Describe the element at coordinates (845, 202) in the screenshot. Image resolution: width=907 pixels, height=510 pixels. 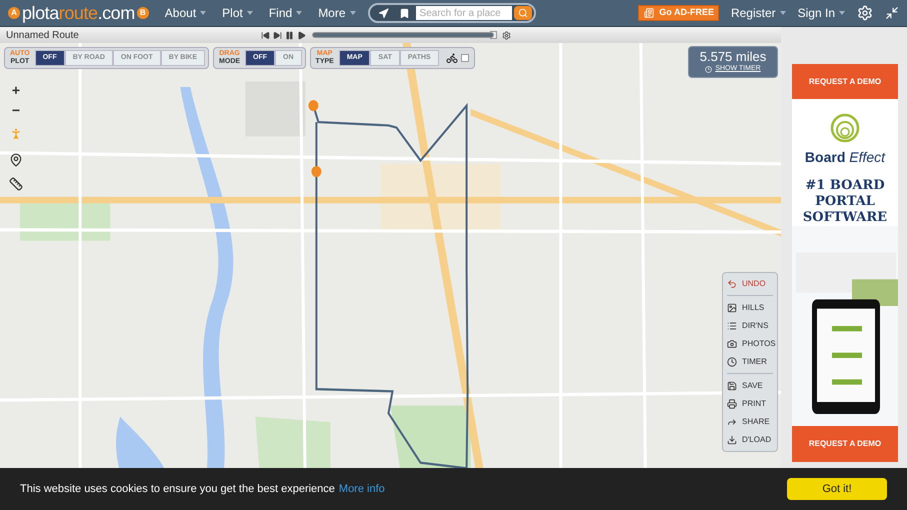
I see `ad-headline: #1 BOARD PORTAL SOFTWARE` at that location.